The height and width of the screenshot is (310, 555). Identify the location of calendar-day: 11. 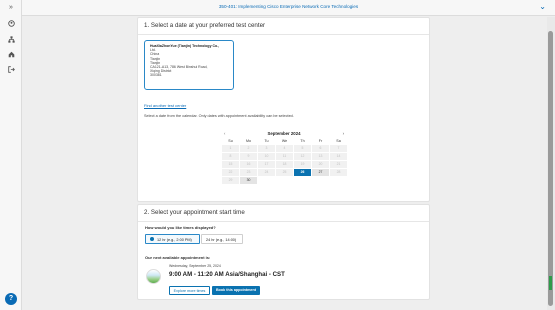
(284, 156).